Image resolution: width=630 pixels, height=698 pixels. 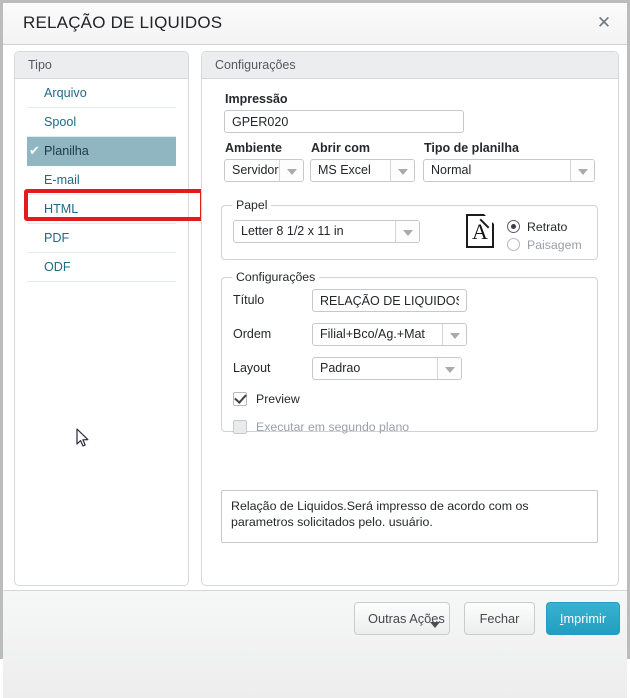 I want to click on background-checkbox-row: Executar em segundo plano, so click(x=321, y=427).